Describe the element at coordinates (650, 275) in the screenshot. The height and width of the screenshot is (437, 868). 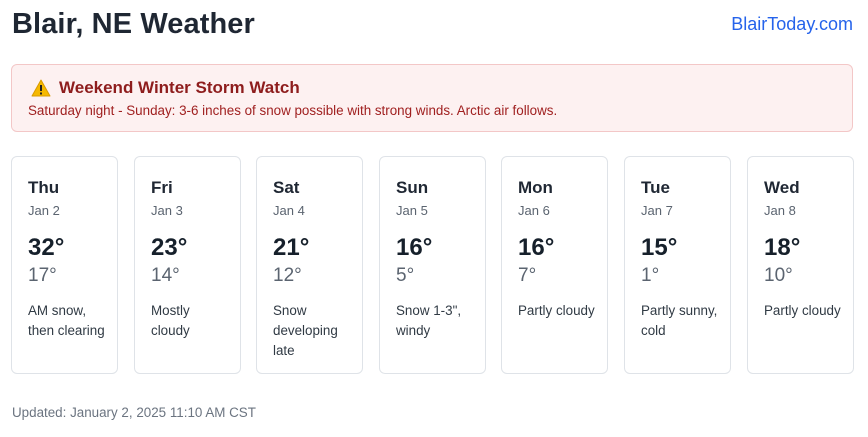
I see `low-temp: 1°` at that location.